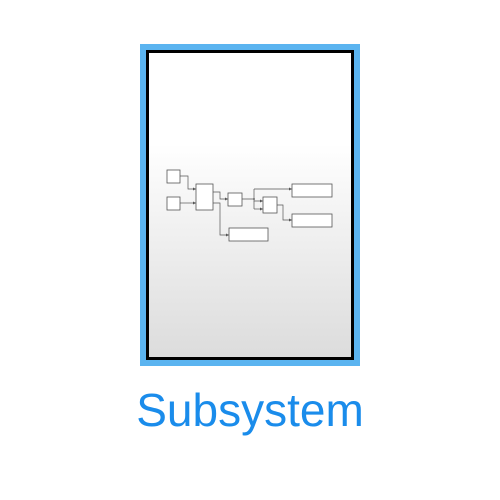  I want to click on scope-block-icon, so click(248, 234).